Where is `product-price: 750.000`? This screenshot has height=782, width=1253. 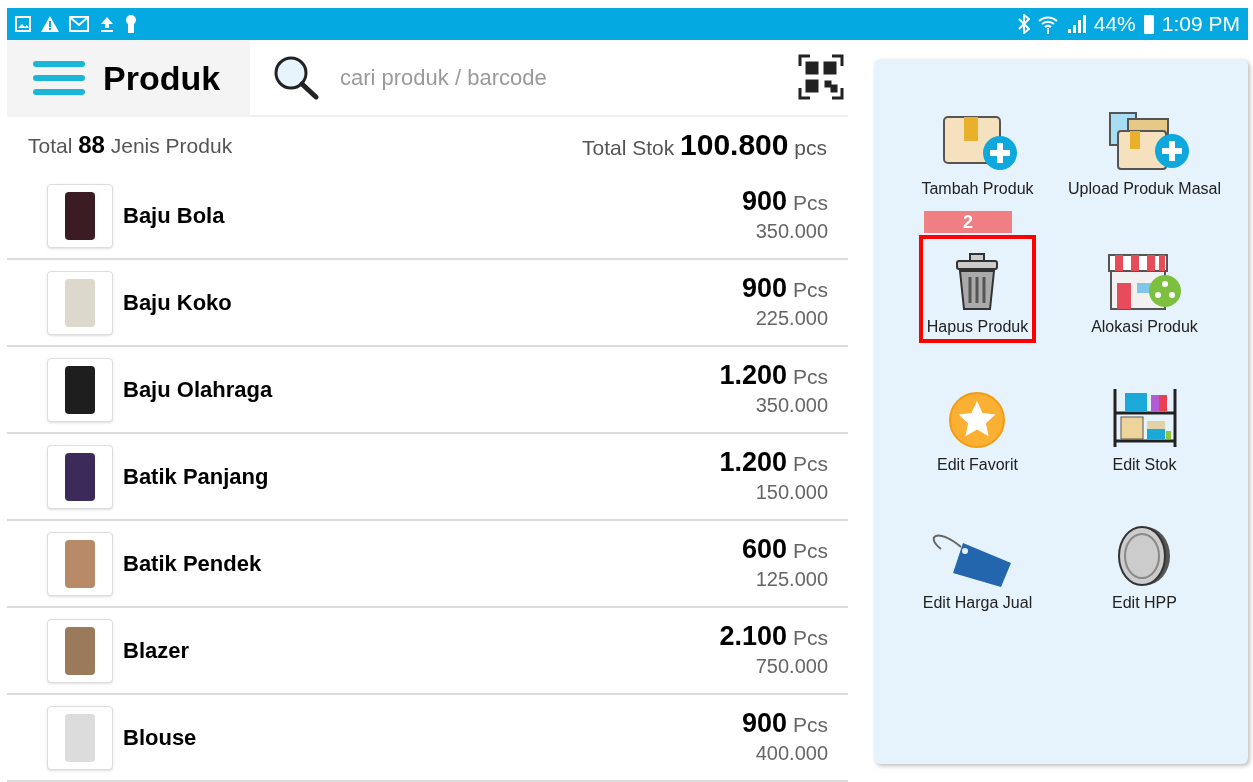
product-price: 750.000 is located at coordinates (791, 666).